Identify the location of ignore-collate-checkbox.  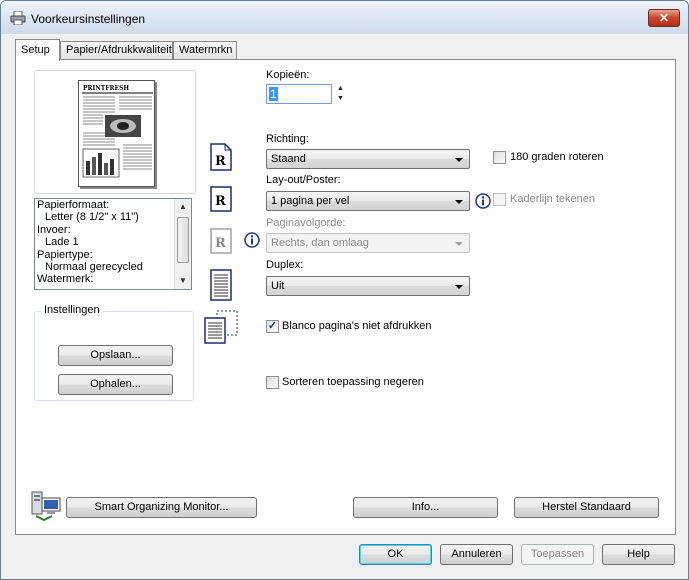
(272, 382).